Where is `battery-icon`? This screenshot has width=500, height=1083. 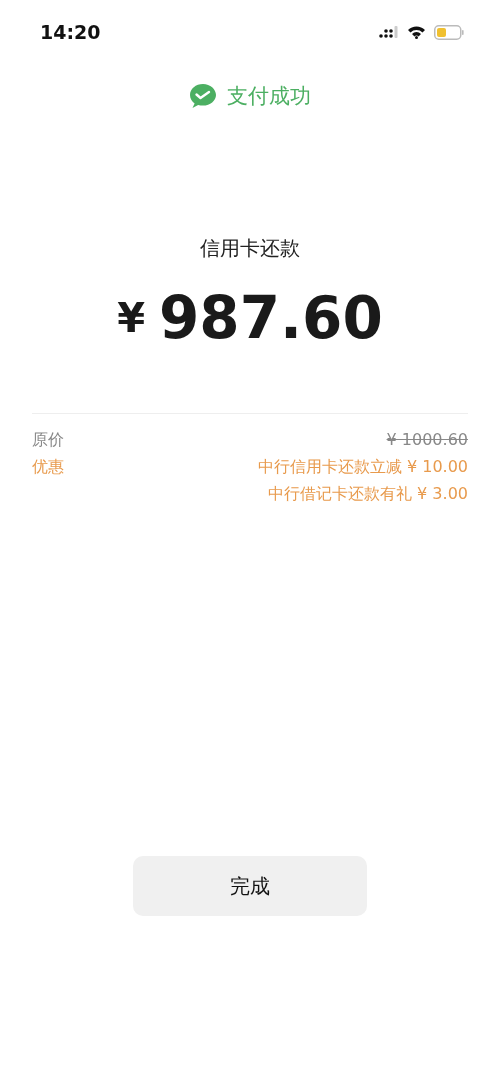 battery-icon is located at coordinates (449, 32).